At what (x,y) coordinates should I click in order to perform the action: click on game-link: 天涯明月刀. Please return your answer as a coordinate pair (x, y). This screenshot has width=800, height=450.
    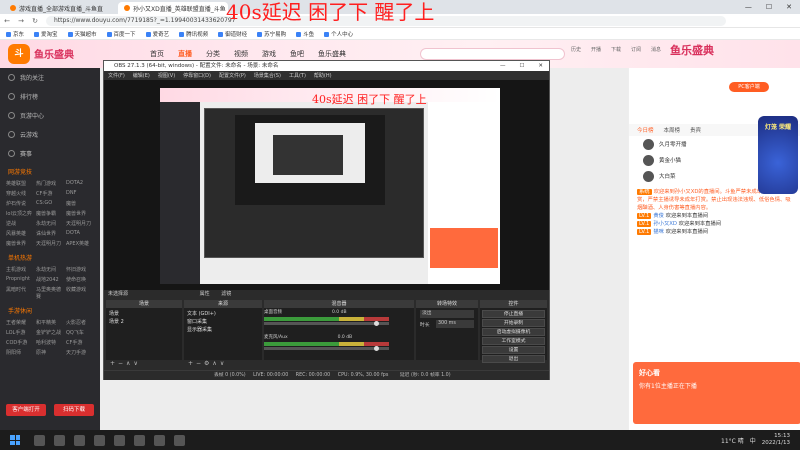
    Looking at the image, I should click on (50, 243).